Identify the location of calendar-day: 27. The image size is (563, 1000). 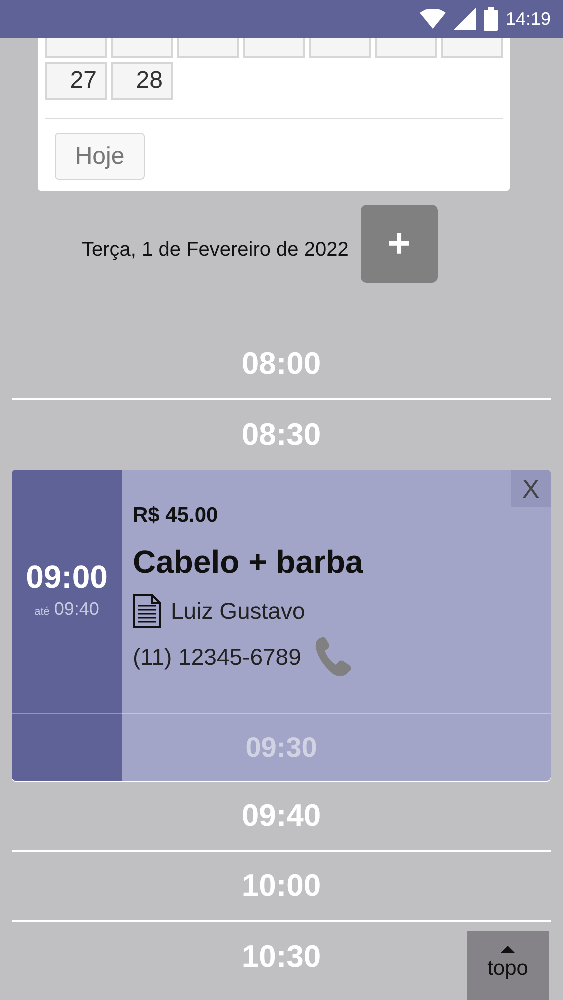
(76, 81).